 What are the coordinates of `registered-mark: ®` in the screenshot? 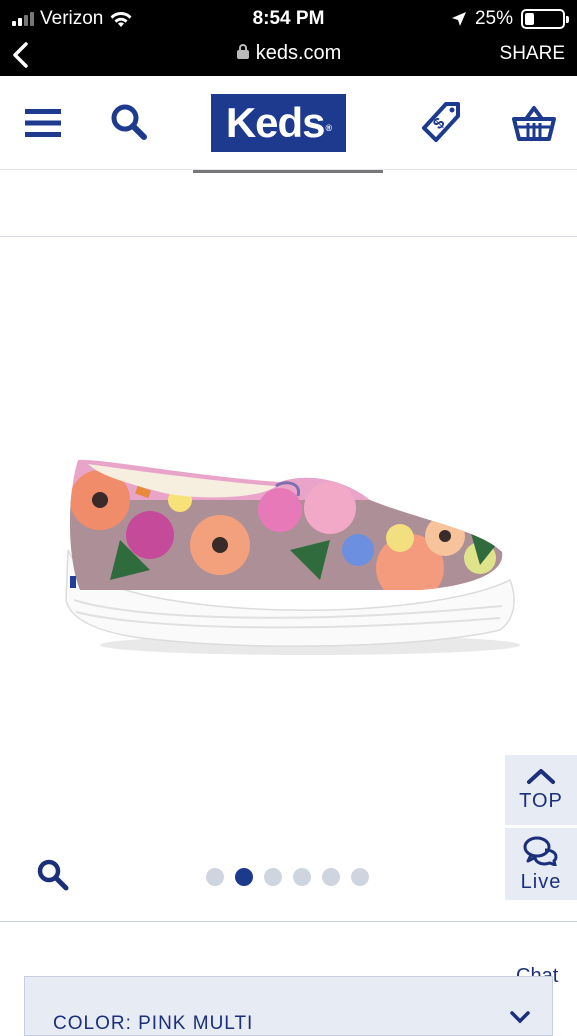 It's located at (329, 128).